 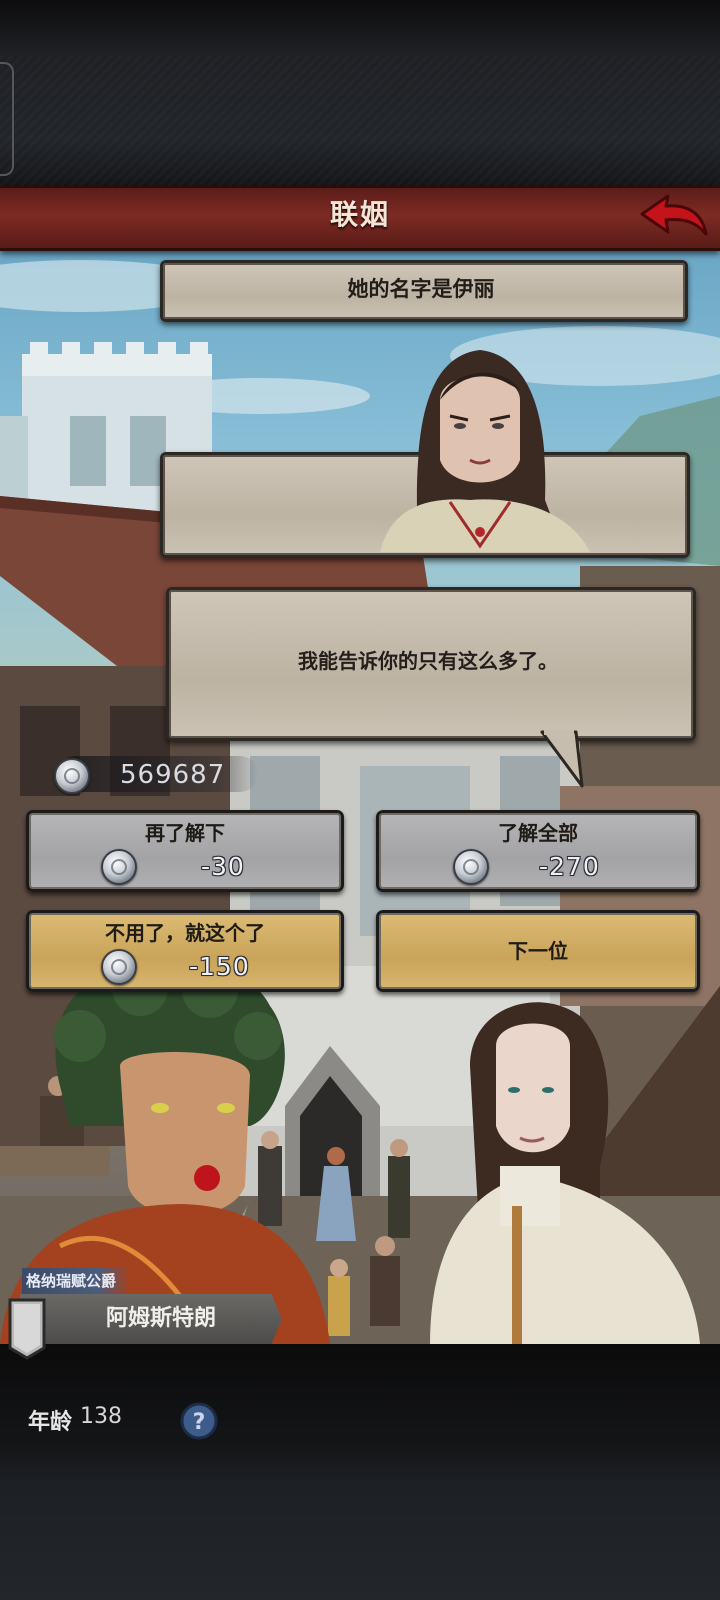 What do you see at coordinates (360, 121) in the screenshot?
I see `top-frame-texture` at bounding box center [360, 121].